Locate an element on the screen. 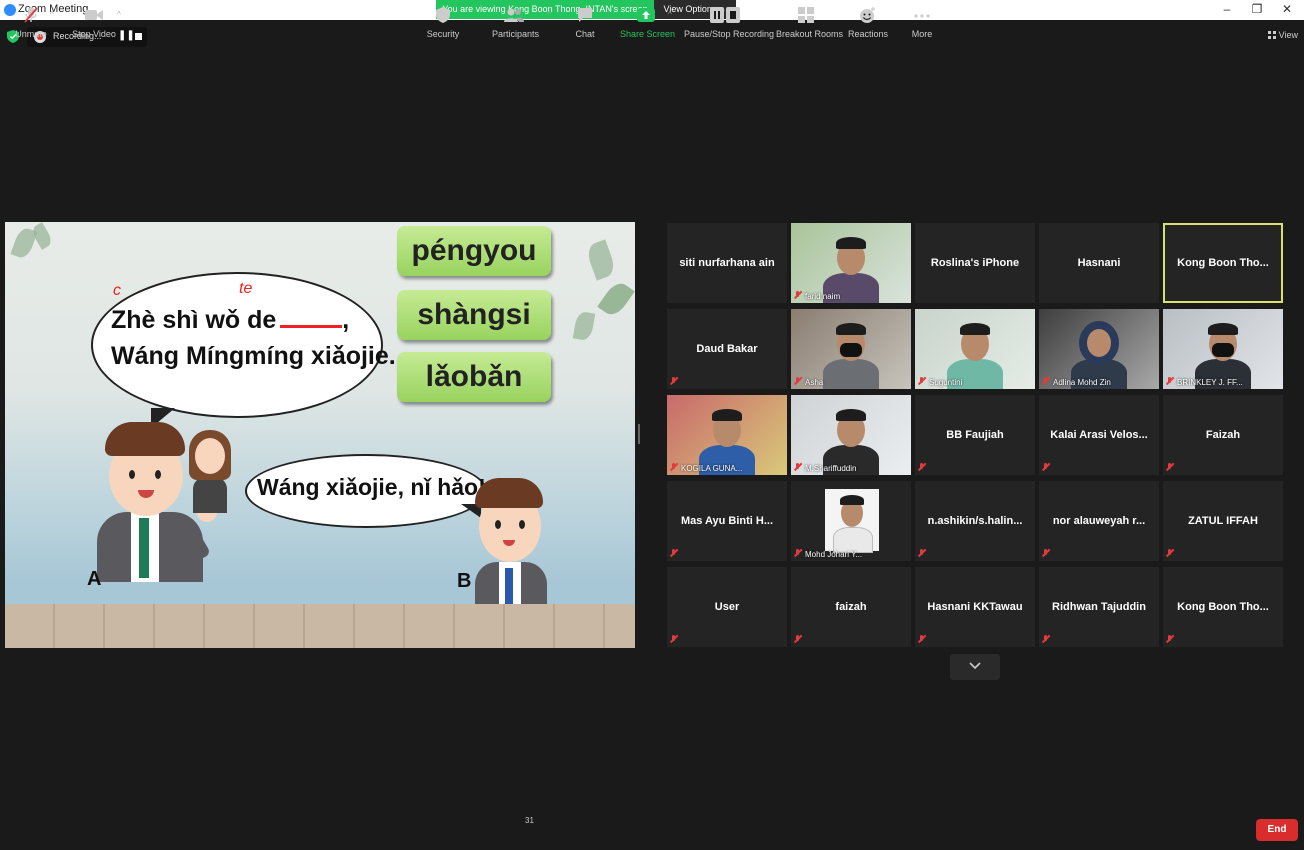 This screenshot has height=850, width=1304. vocab-card-shangsi: shàngsi is located at coordinates (474, 315).